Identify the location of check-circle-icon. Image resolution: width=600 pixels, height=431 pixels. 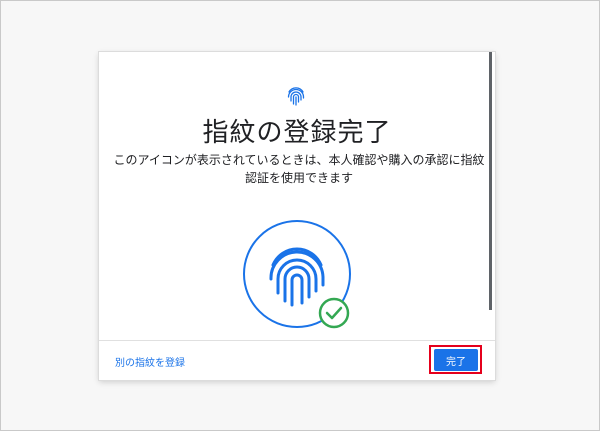
(334, 313).